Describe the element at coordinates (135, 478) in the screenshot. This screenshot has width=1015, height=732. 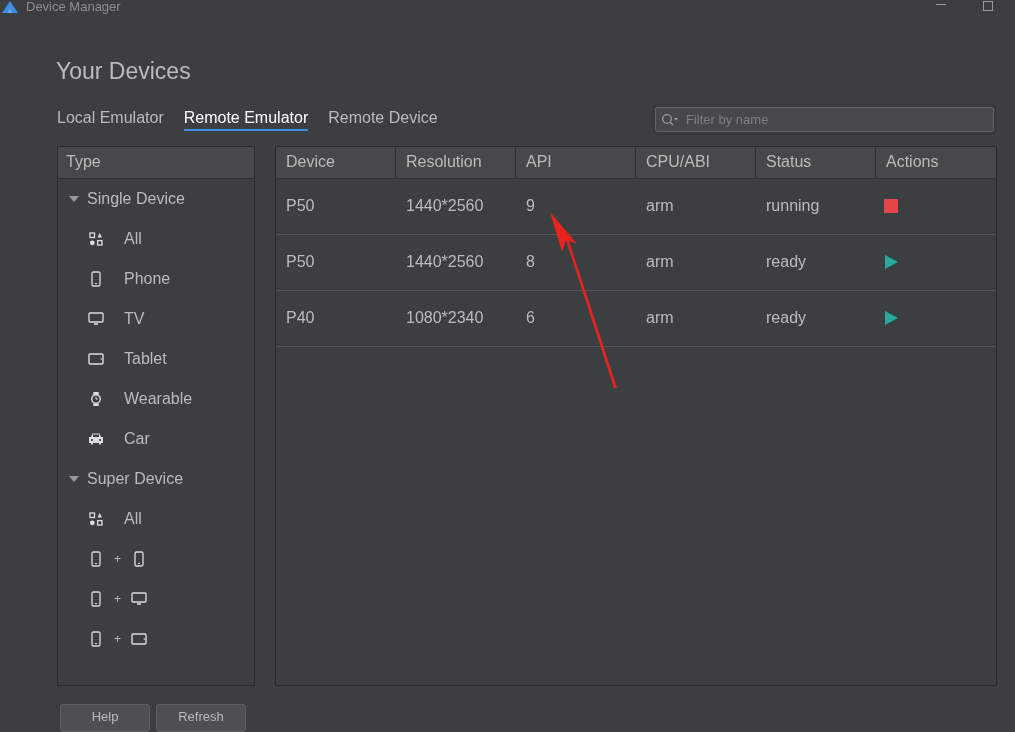
I see `group-label: Super Device` at that location.